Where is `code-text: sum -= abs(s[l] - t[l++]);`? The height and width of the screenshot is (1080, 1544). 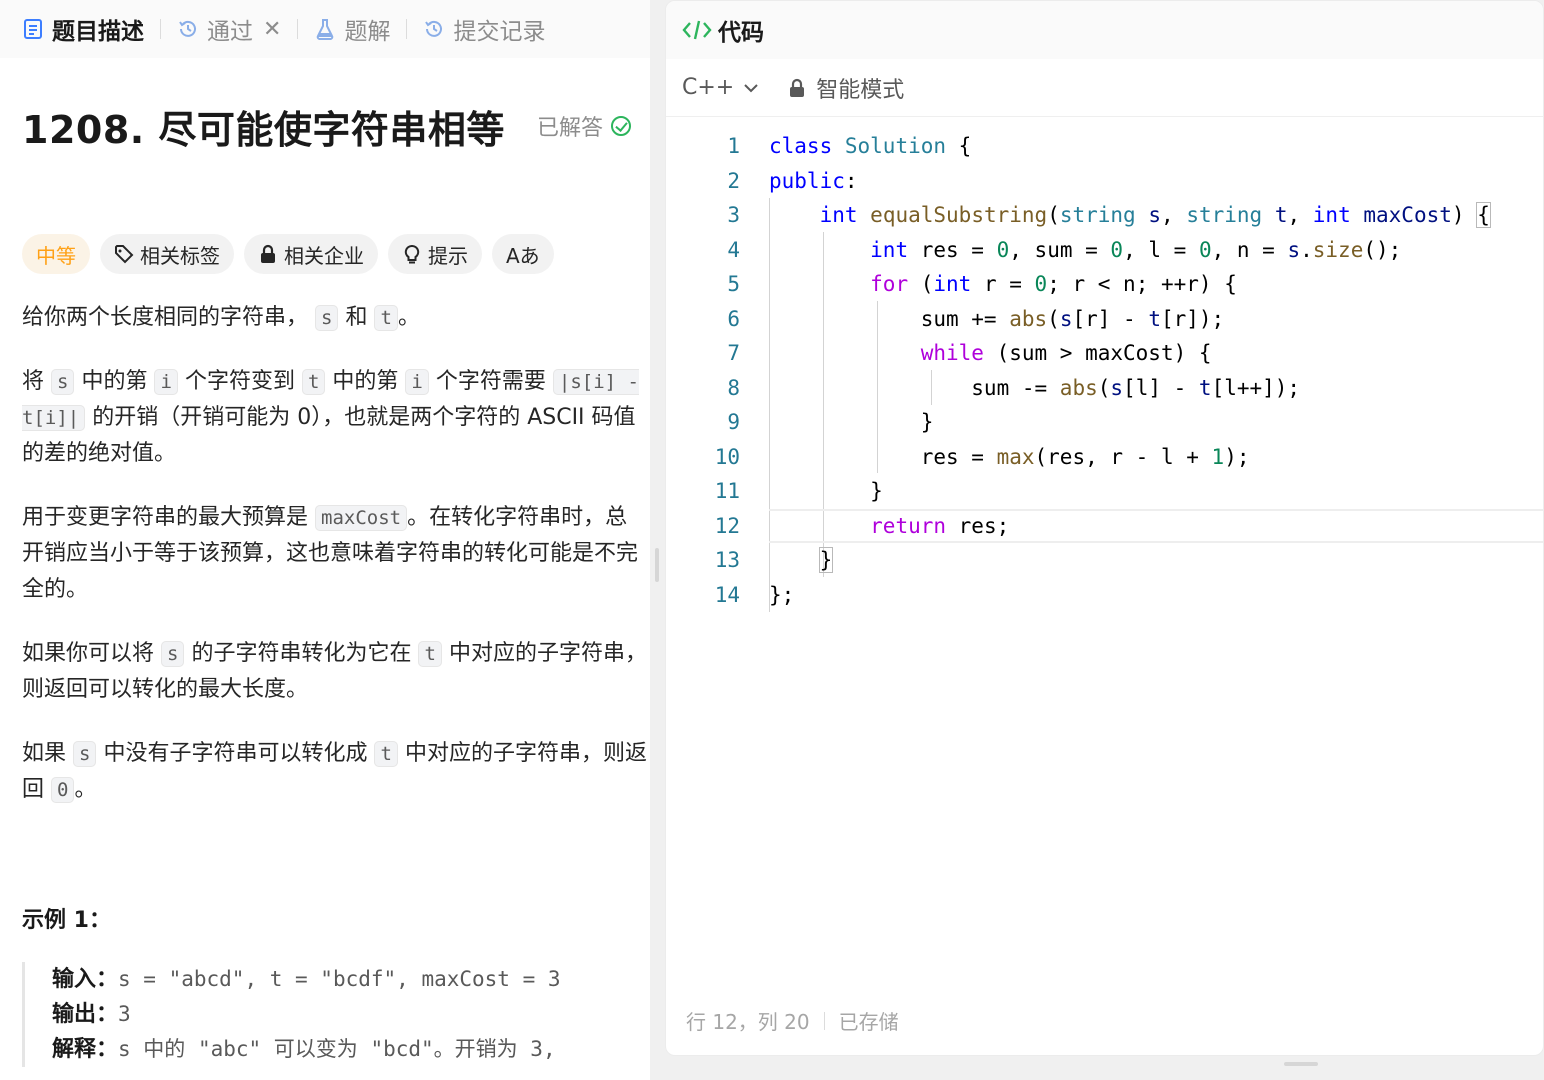 code-text: sum -= abs(s[l] - t[l++]); is located at coordinates (1035, 387).